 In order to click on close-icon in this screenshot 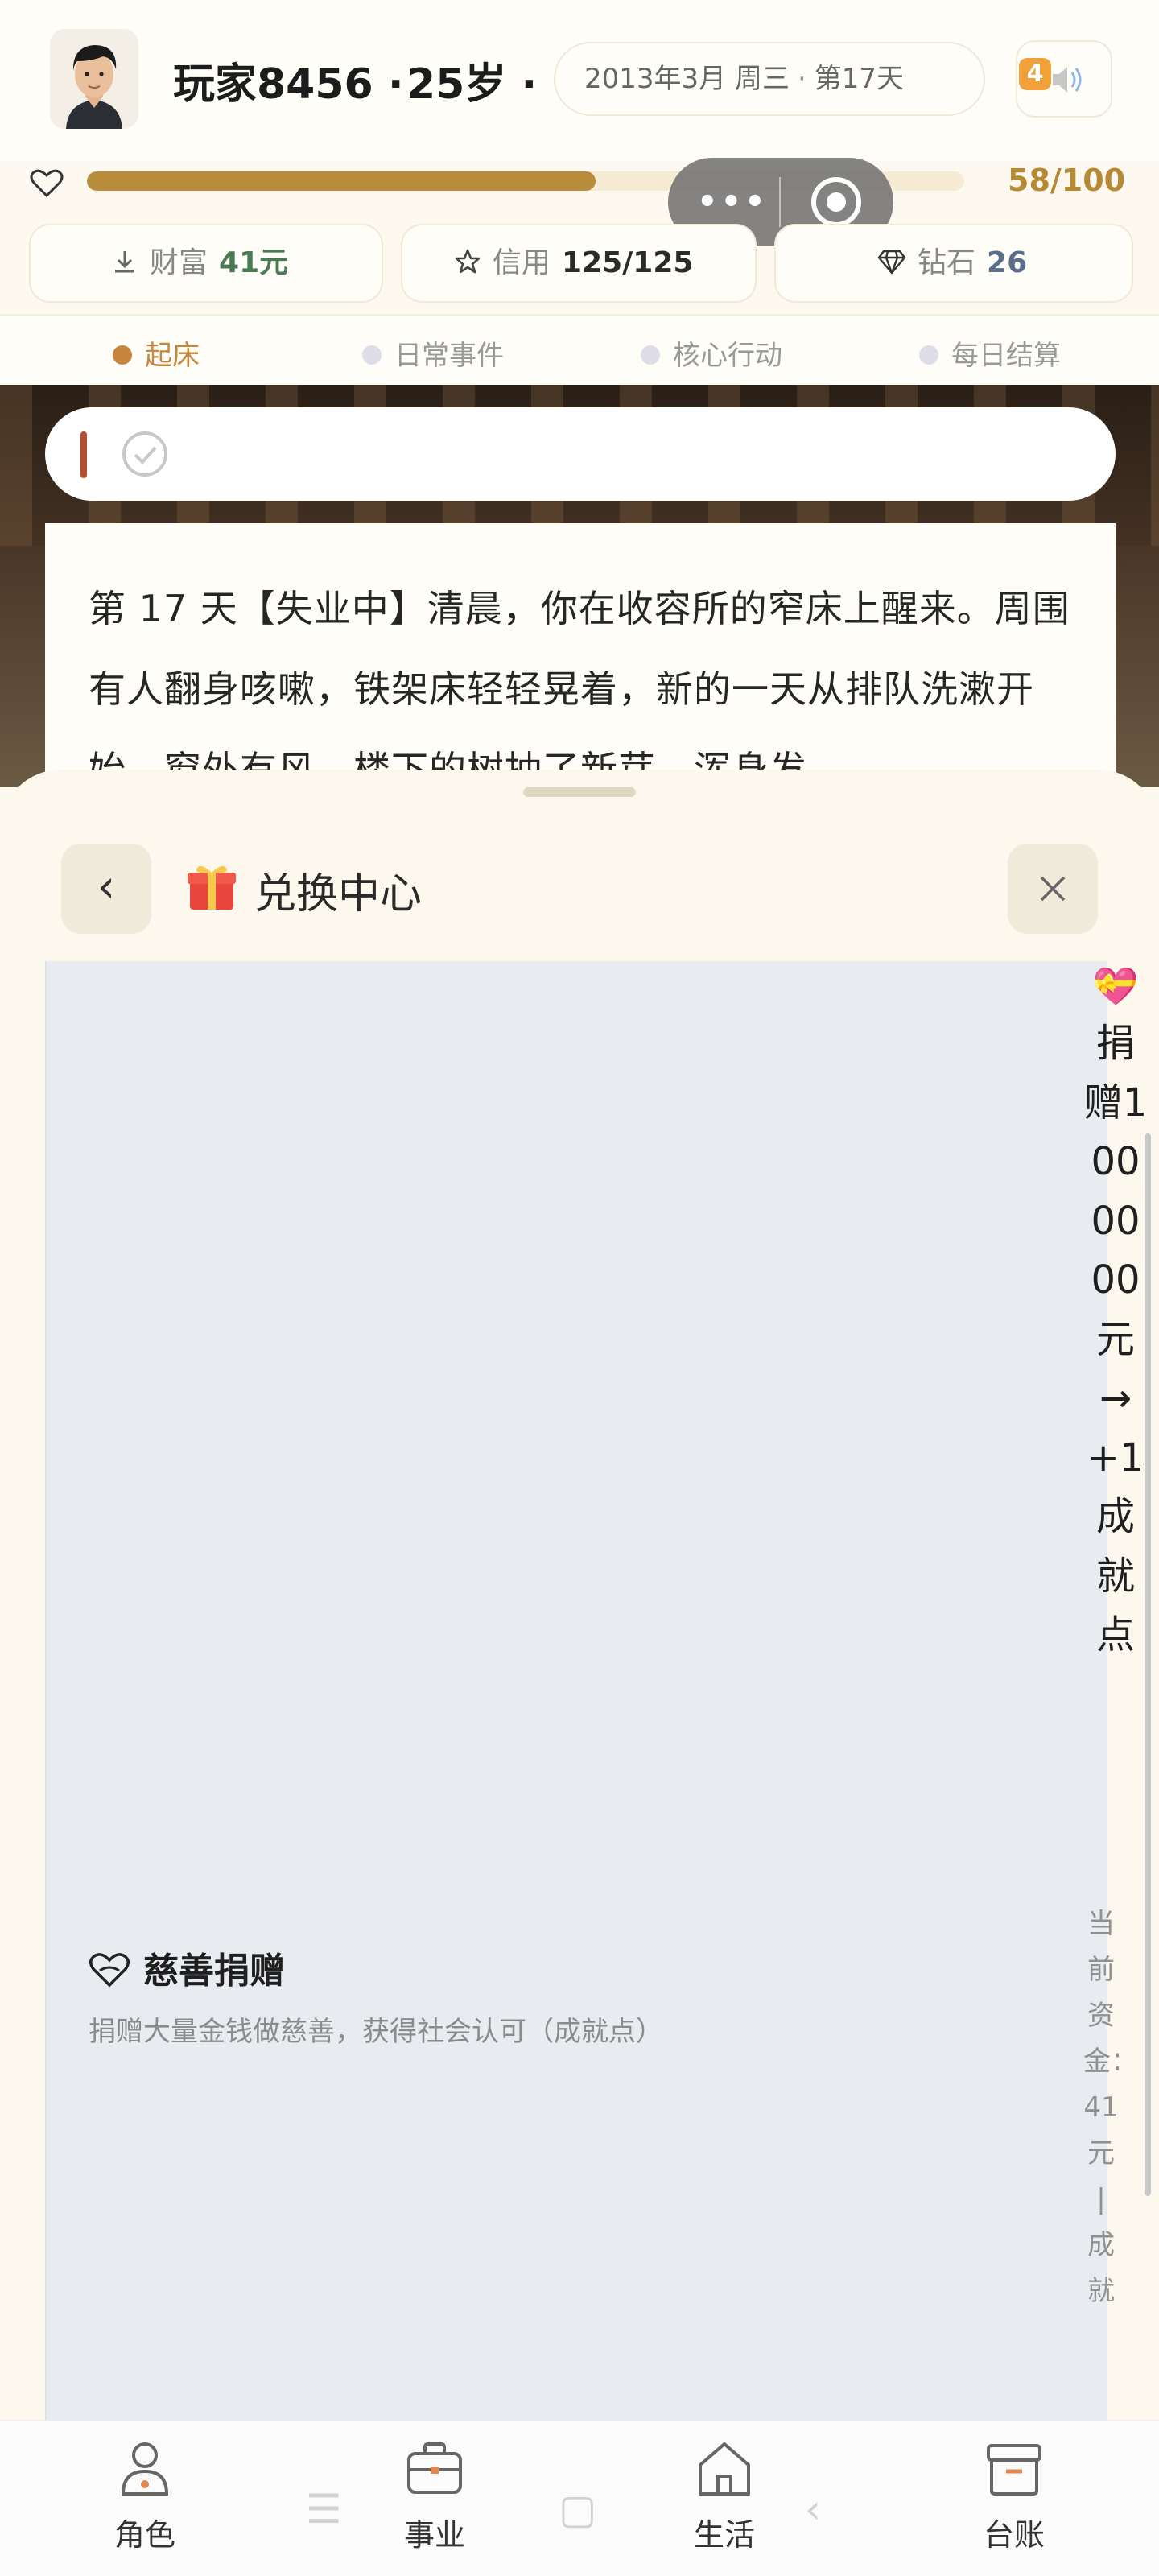, I will do `click(1053, 889)`.